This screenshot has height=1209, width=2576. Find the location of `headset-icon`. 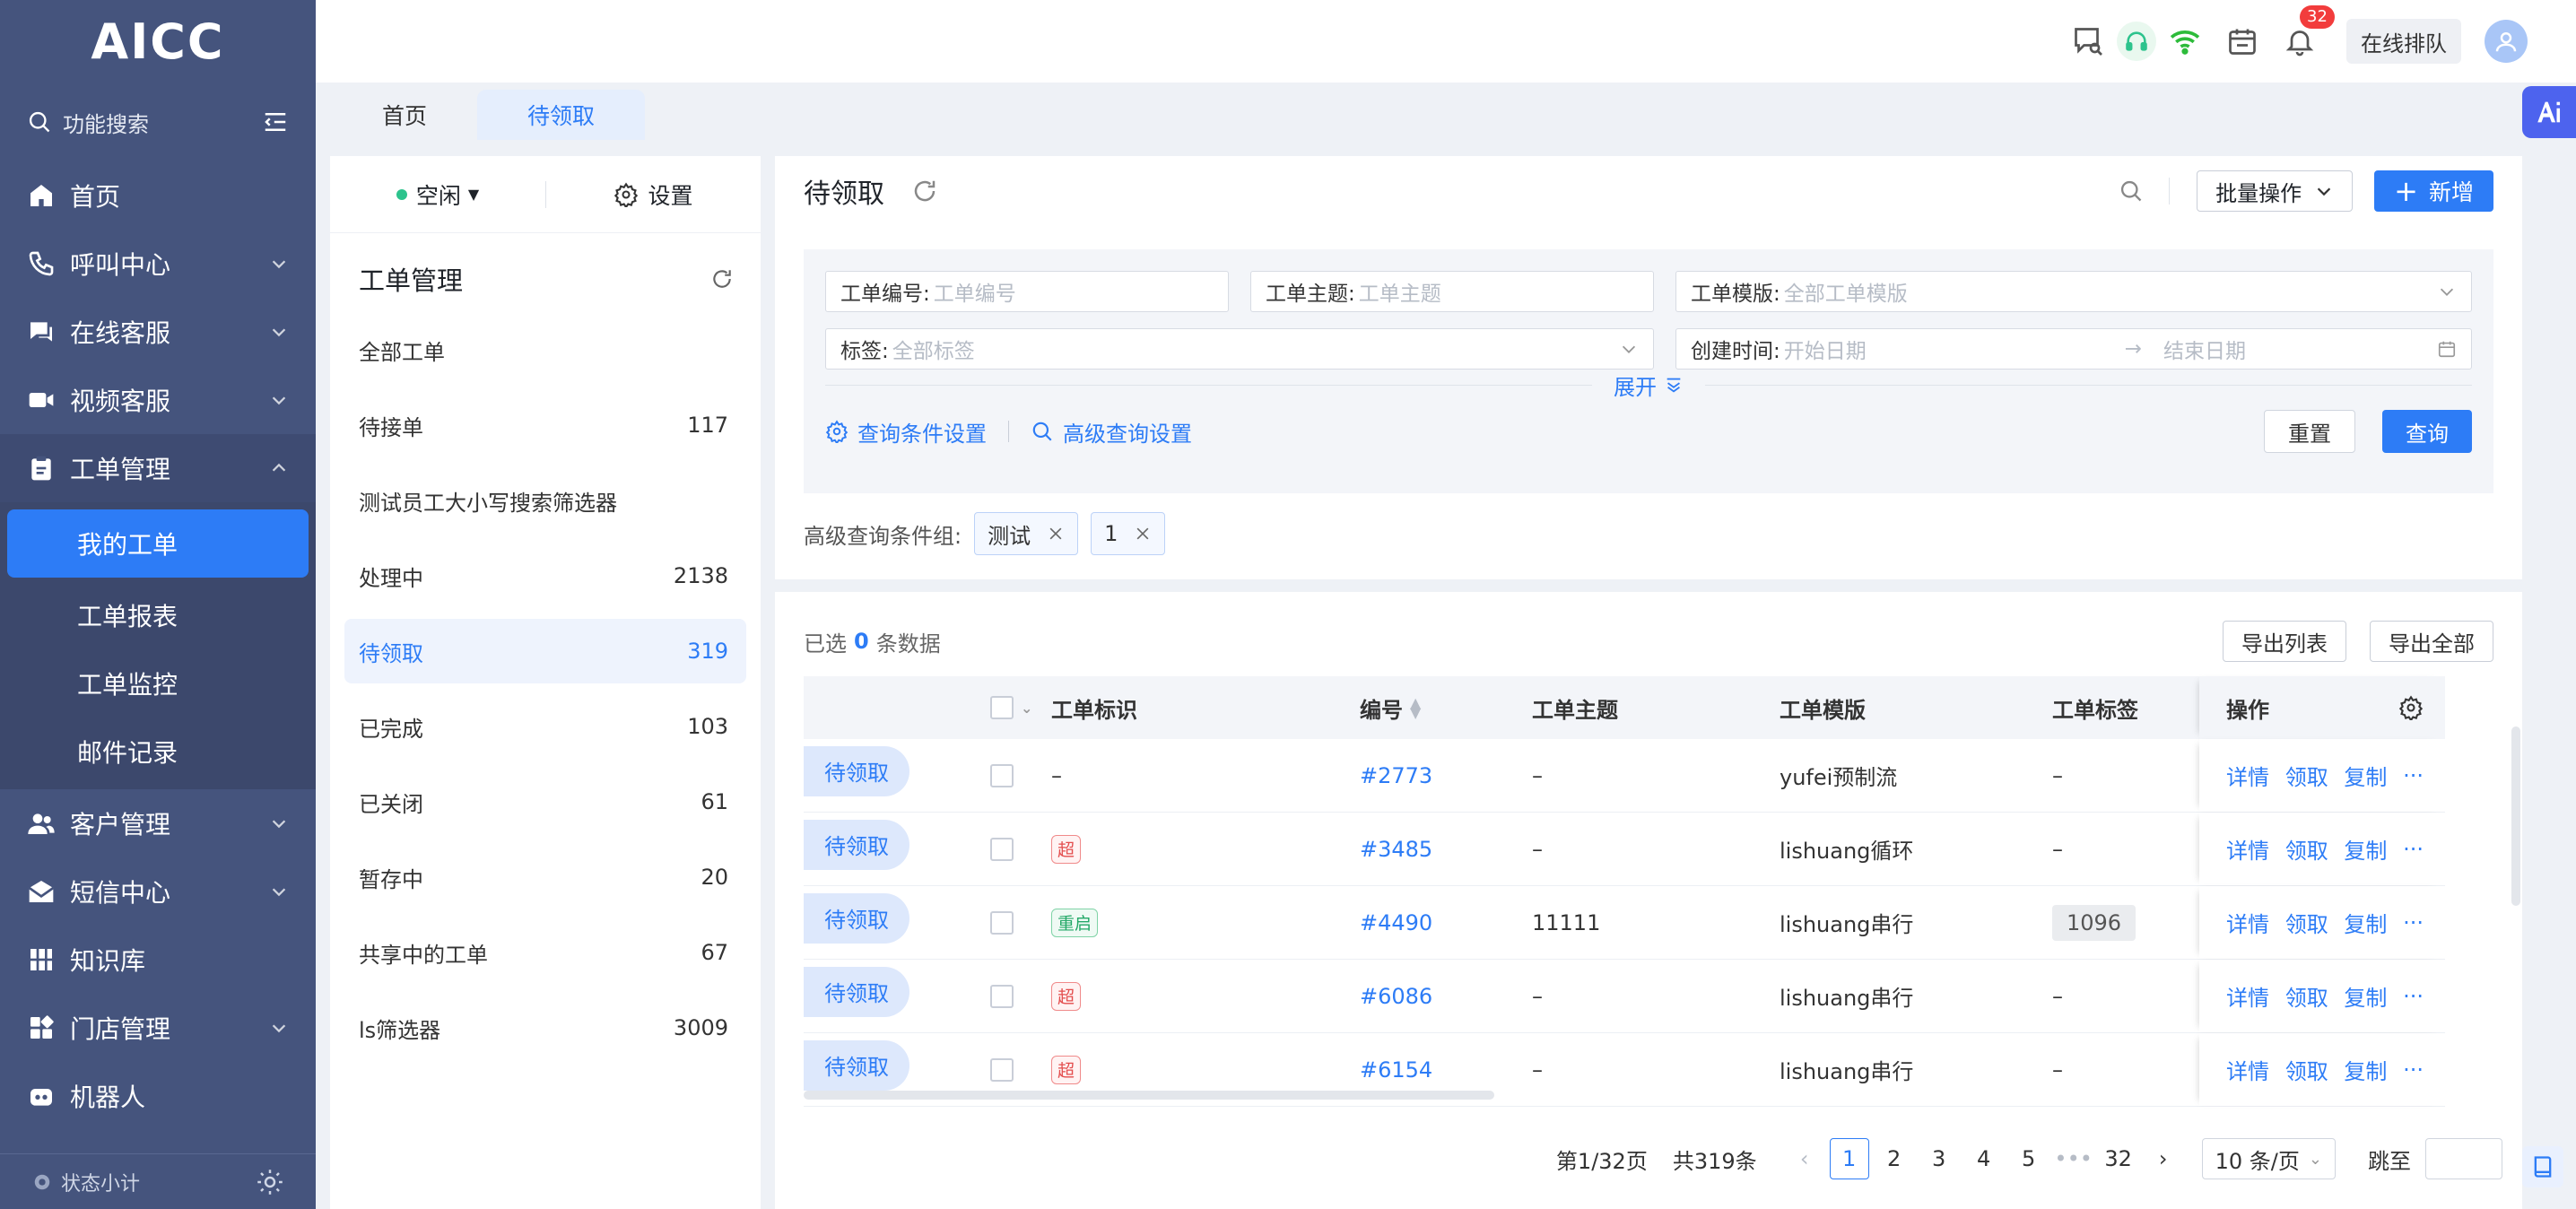

headset-icon is located at coordinates (2136, 42).